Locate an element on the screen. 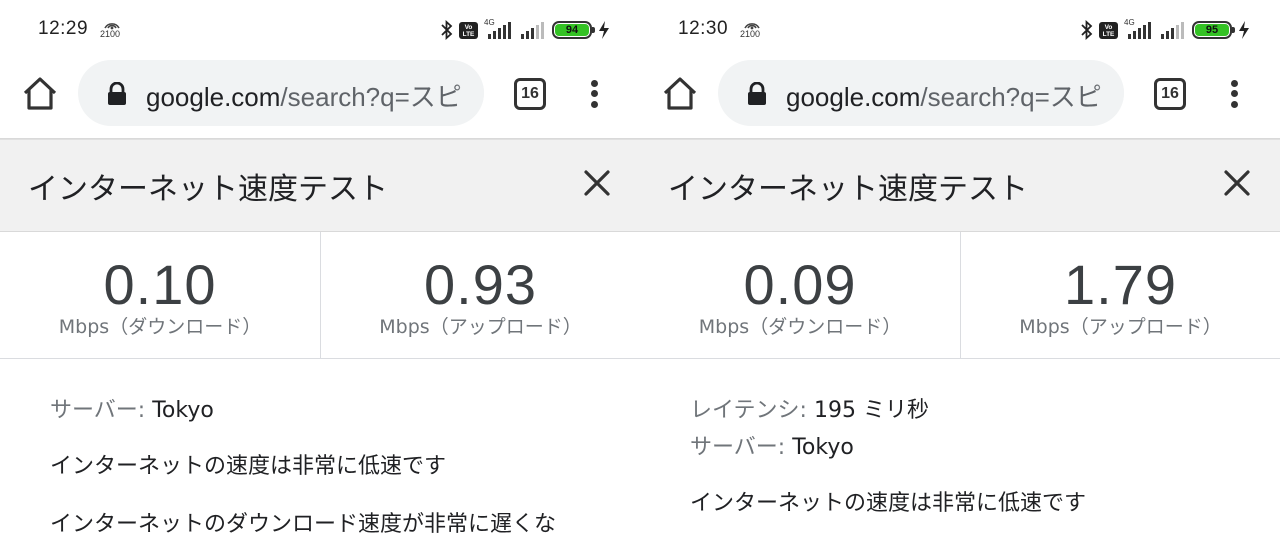 This screenshot has height=533, width=1280. clock: 12:30 is located at coordinates (703, 28).